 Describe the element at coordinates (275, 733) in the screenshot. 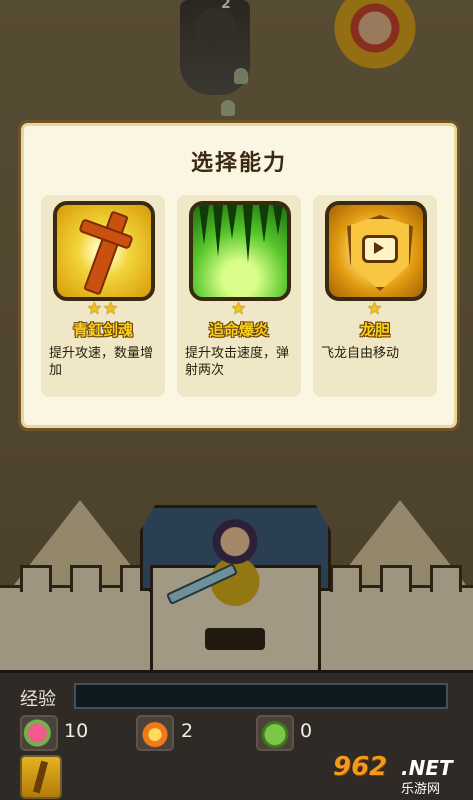

I see `tank-icon` at that location.